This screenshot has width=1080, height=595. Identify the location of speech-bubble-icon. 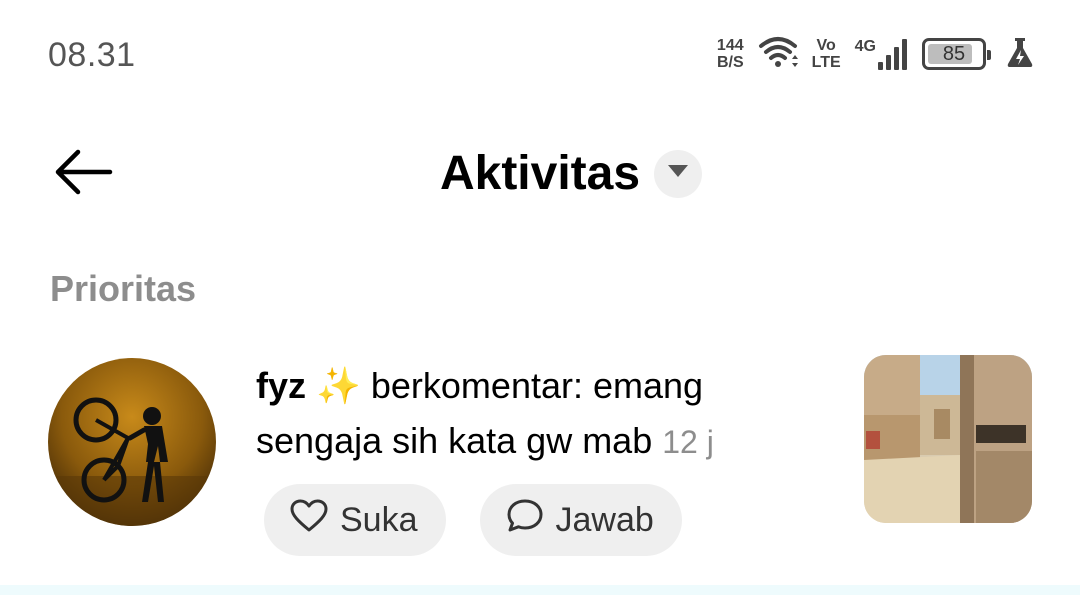
(525, 520).